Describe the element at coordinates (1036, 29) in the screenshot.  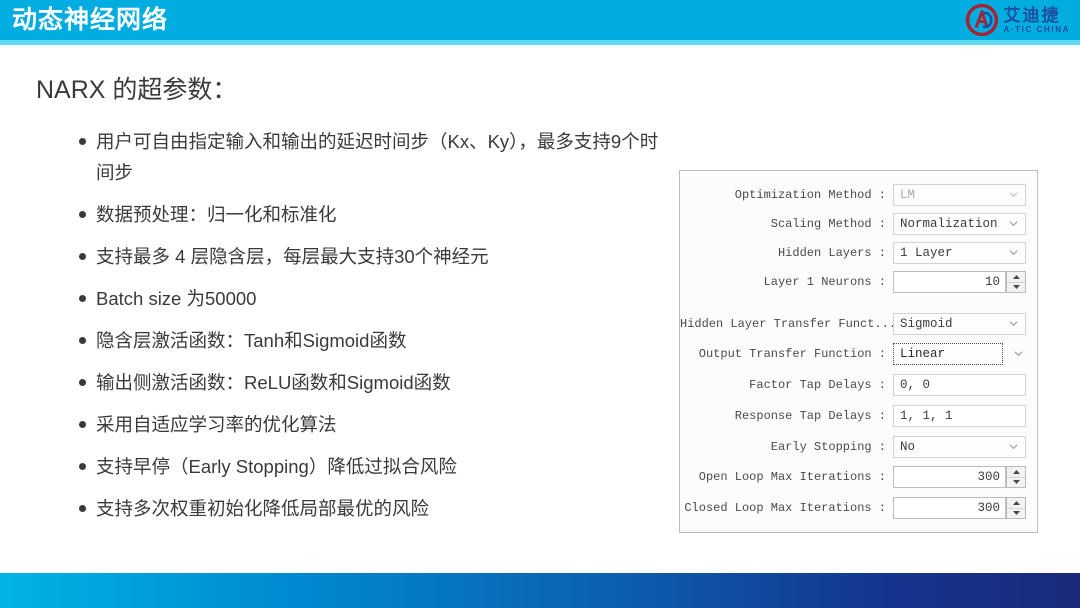
I see `logo-name-en: A·TIC CHINA` at that location.